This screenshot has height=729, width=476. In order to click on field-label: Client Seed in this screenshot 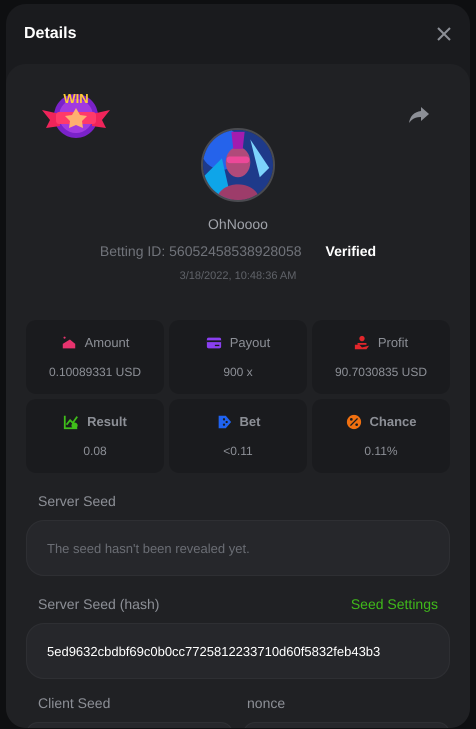, I will do `click(75, 703)`.